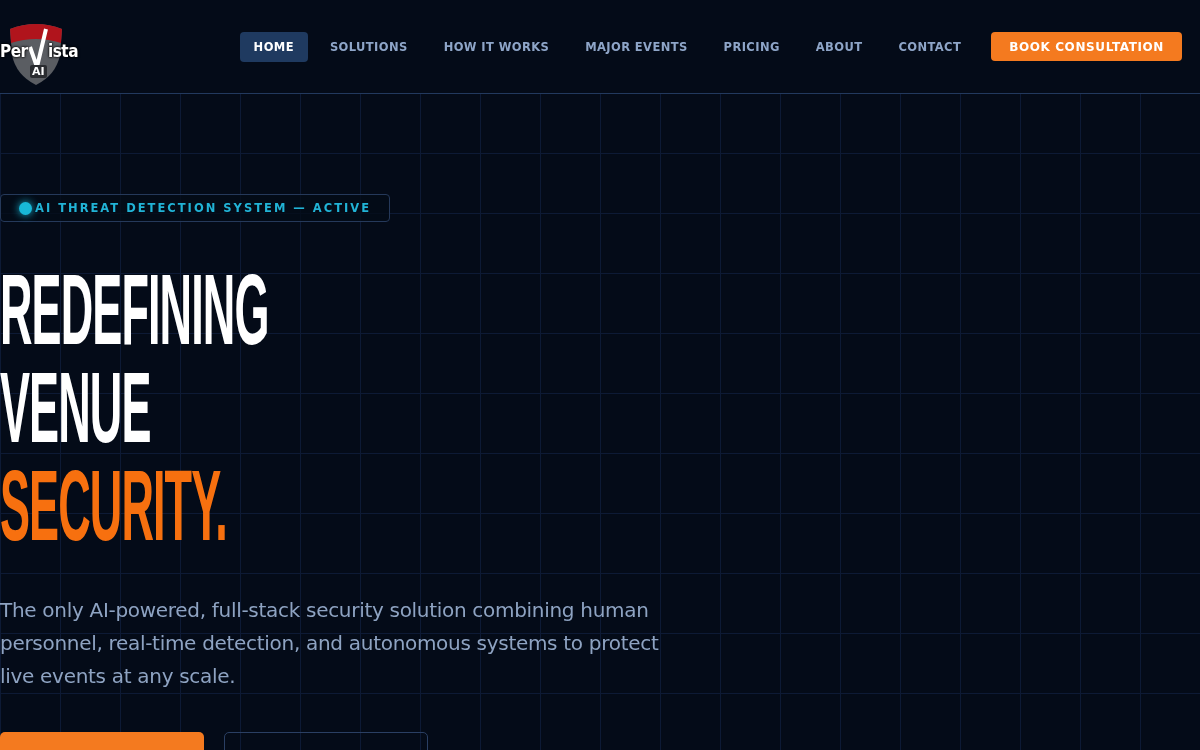 This screenshot has width=1200, height=750. I want to click on nav-tab: HOW IT WORKS, so click(496, 46).